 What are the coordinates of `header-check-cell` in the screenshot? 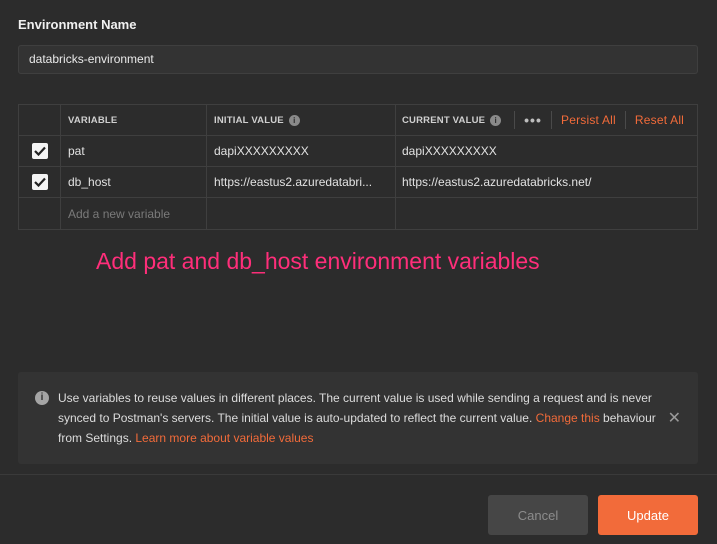 It's located at (40, 120).